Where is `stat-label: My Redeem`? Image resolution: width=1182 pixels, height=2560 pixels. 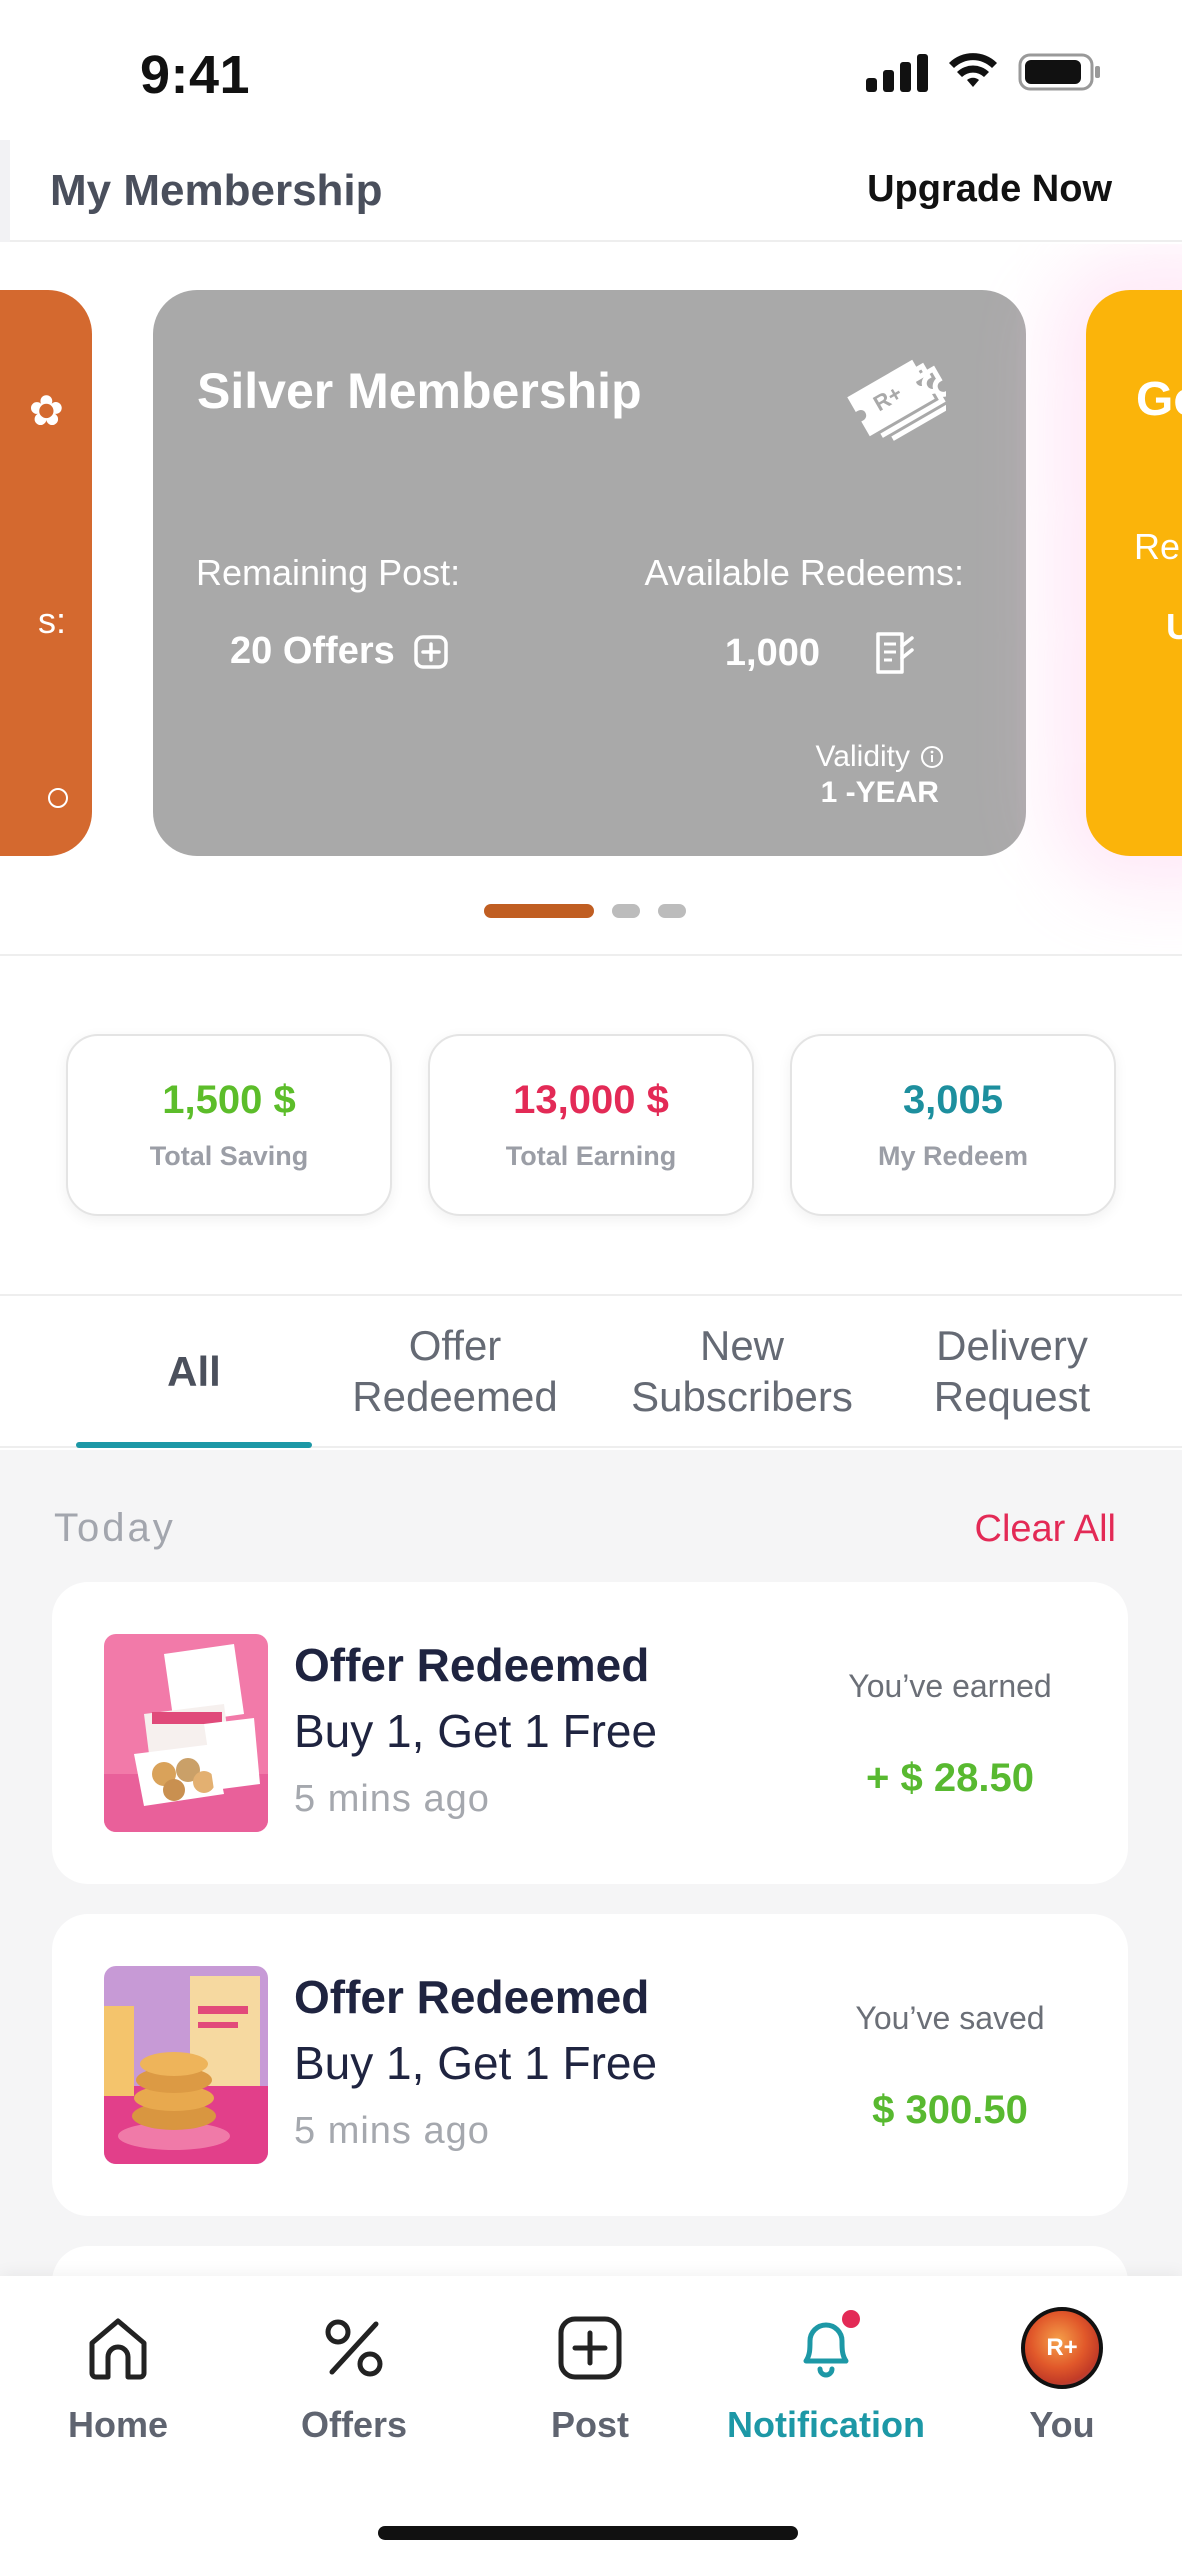 stat-label: My Redeem is located at coordinates (953, 1156).